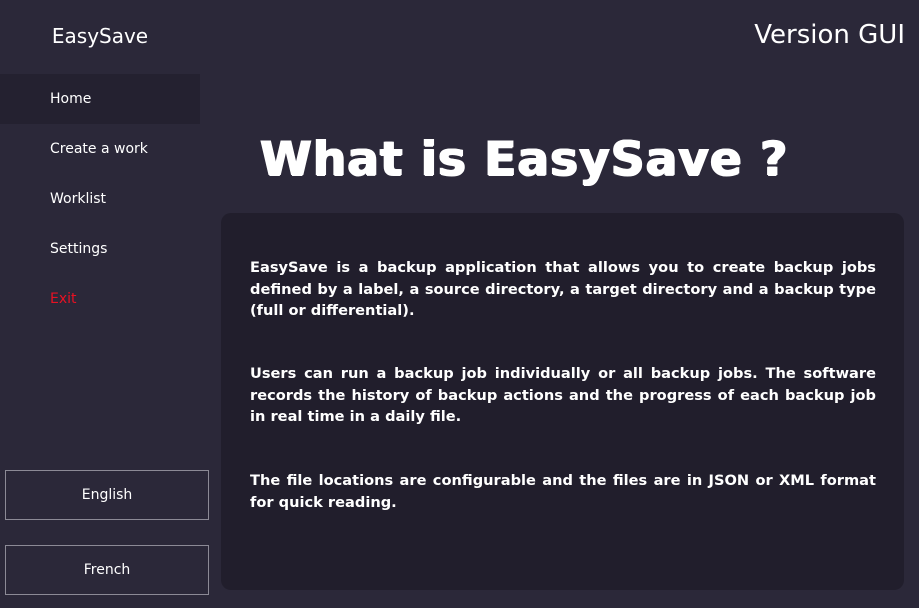  Describe the element at coordinates (524, 159) in the screenshot. I see `page-heading: What is EasySave ?` at that location.